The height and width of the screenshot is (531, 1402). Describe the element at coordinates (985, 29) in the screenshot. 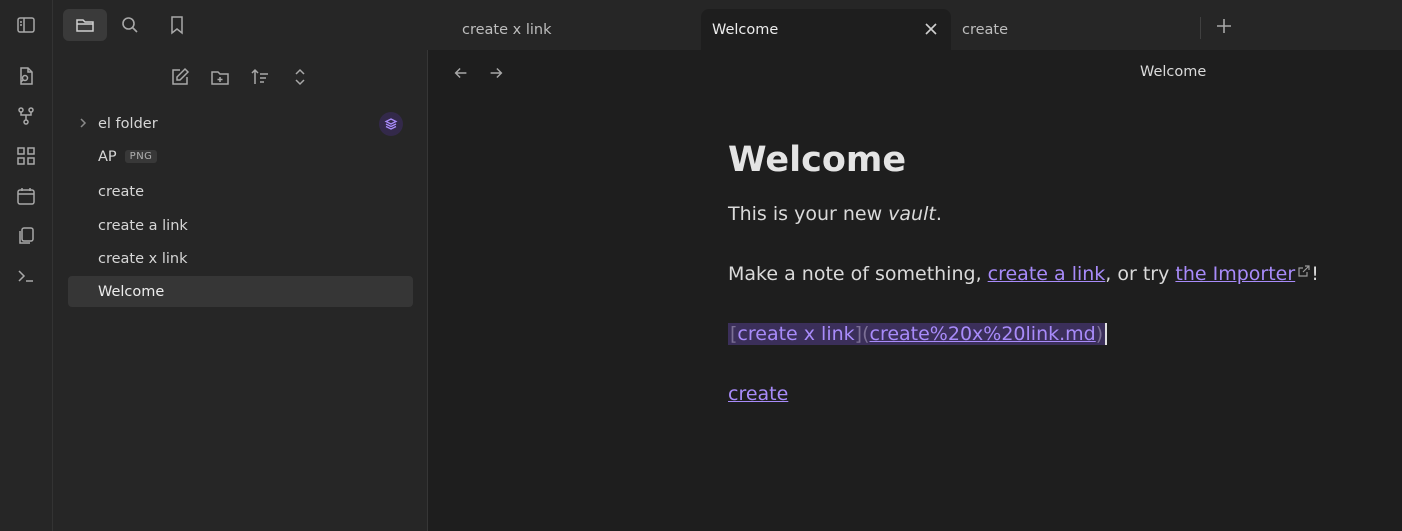

I see `tab-label: create` at that location.